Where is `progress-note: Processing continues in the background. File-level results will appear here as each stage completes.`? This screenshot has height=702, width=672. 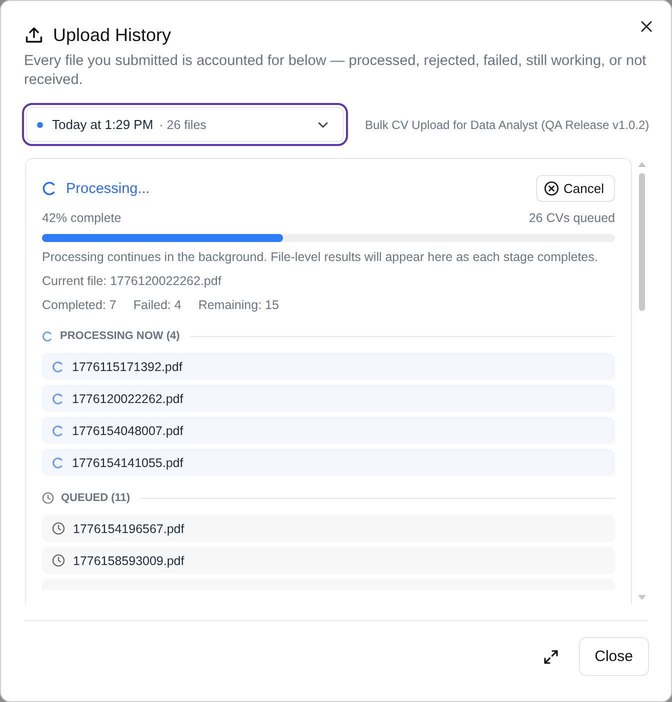 progress-note: Processing continues in the background. File-level results will appear here as each stage completes. is located at coordinates (320, 257).